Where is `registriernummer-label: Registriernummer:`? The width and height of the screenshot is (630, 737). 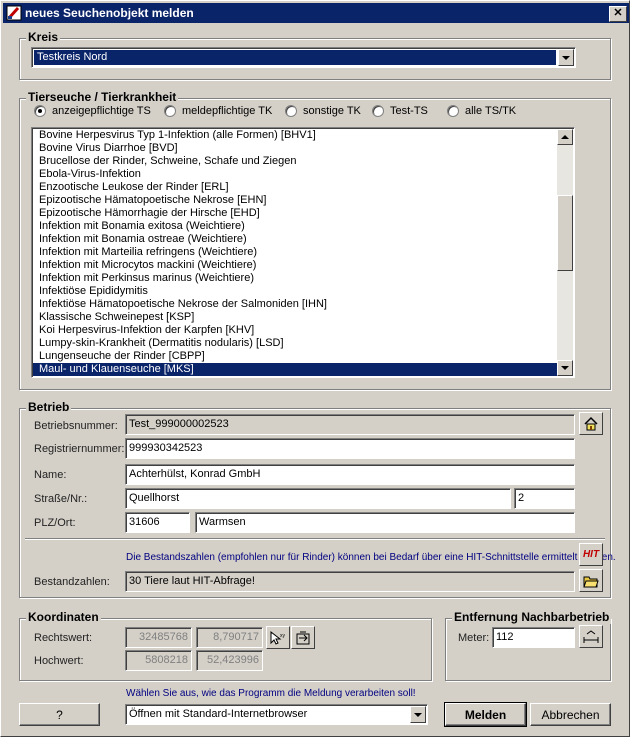
registriernummer-label: Registriernummer: is located at coordinates (79, 449).